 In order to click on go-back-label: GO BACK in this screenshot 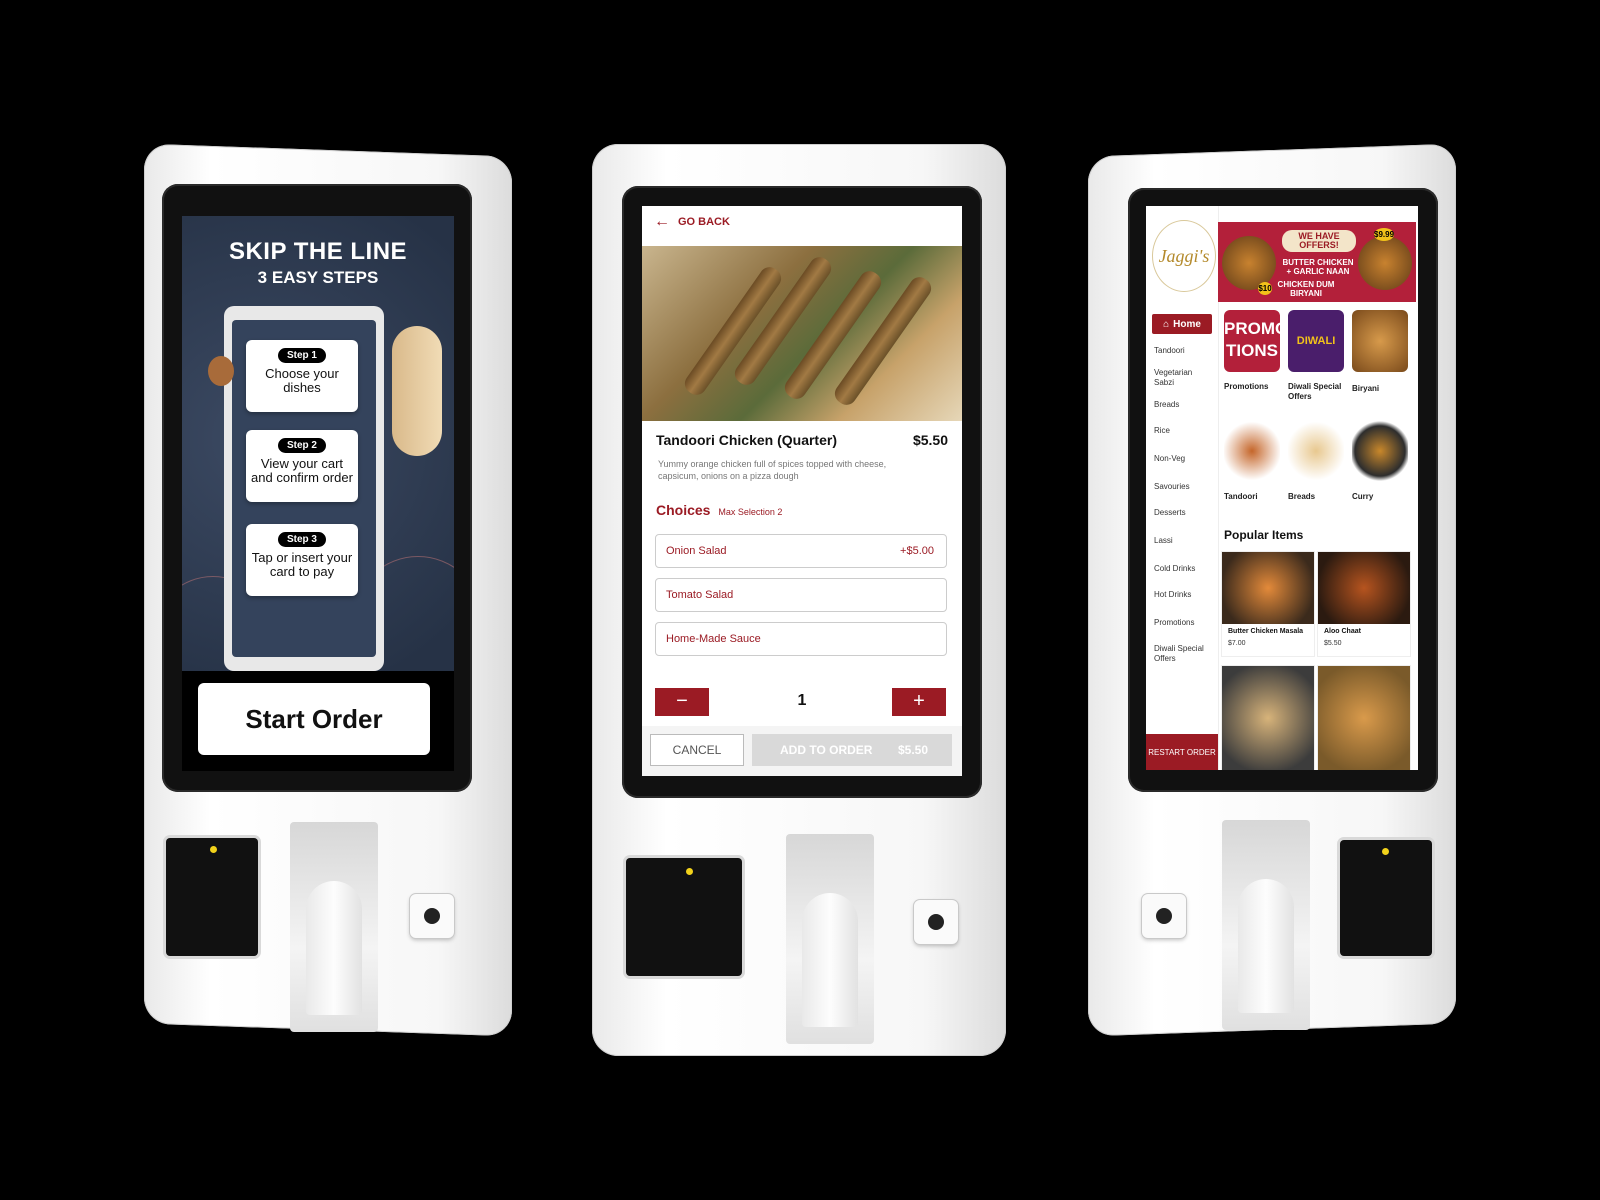, I will do `click(704, 222)`.